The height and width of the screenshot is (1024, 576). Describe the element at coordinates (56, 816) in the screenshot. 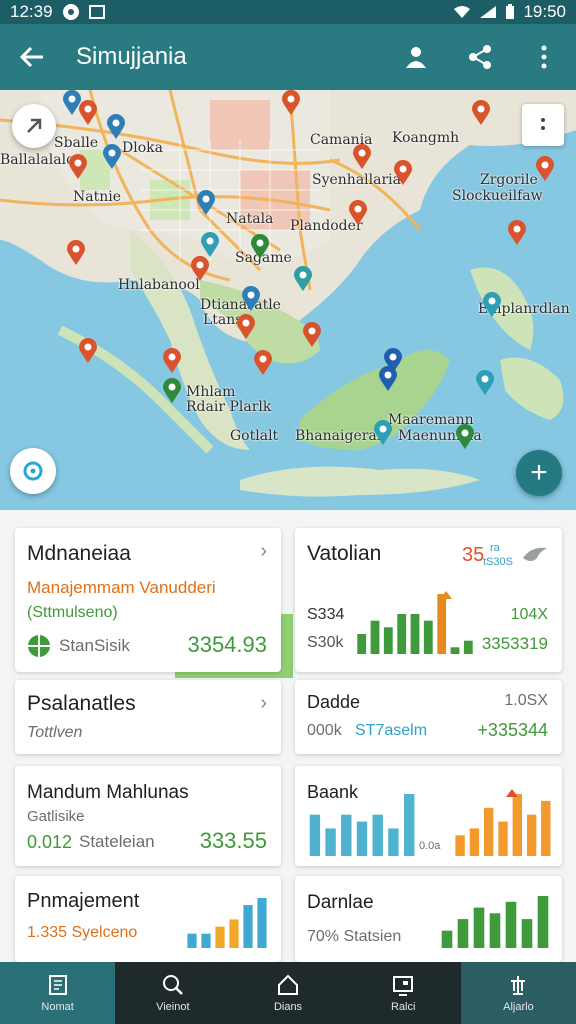

I see `card-subtitle: Gatlisike` at that location.